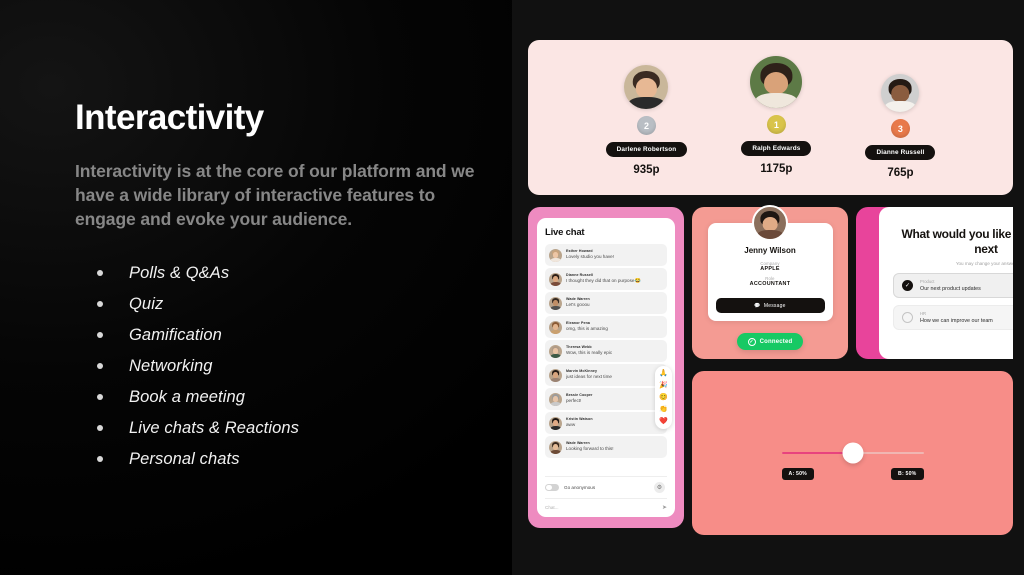 Image resolution: width=1024 pixels, height=575 pixels. Describe the element at coordinates (304, 366) in the screenshot. I see `list-item: Networking` at that location.